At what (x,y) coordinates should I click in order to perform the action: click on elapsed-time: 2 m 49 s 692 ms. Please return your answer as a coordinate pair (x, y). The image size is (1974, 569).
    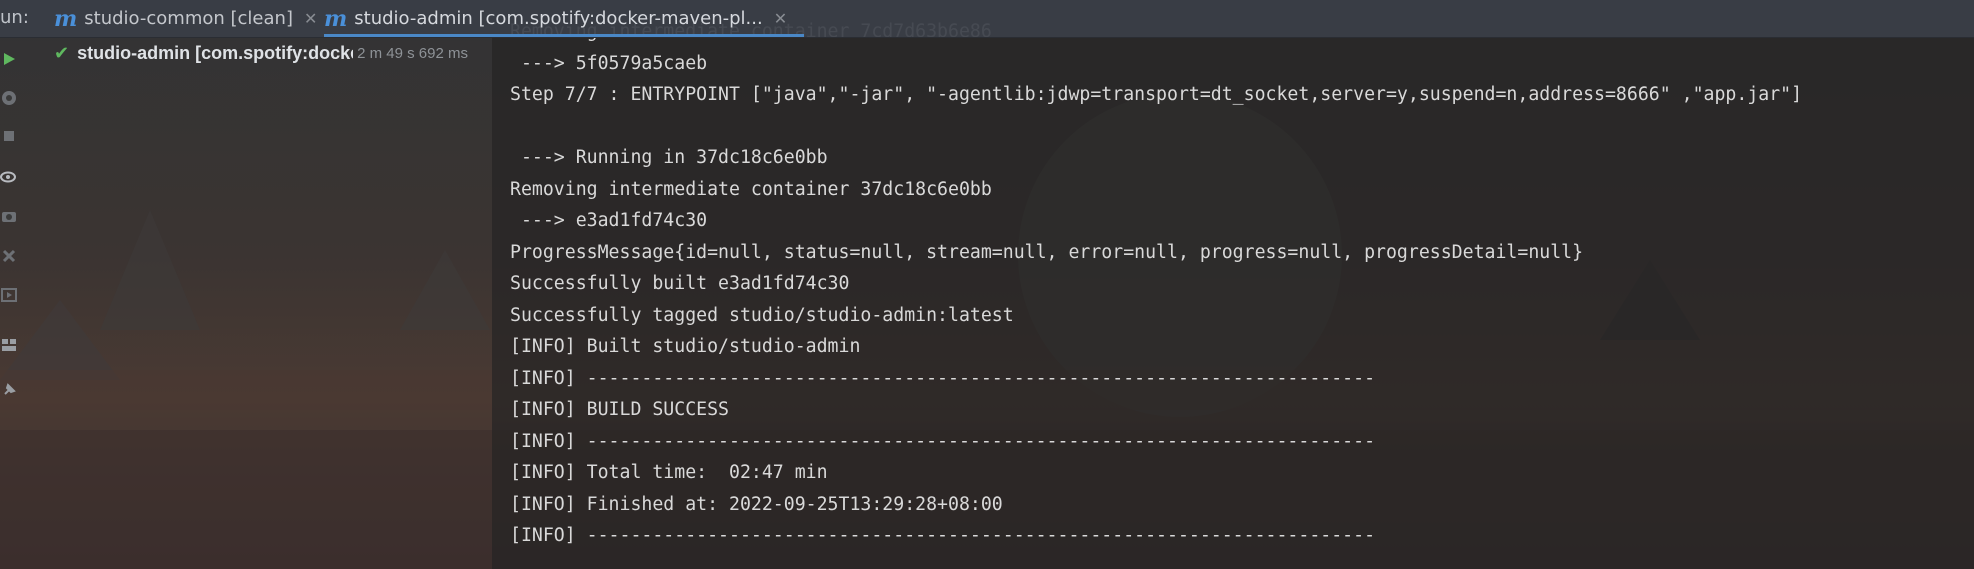
    Looking at the image, I should click on (412, 53).